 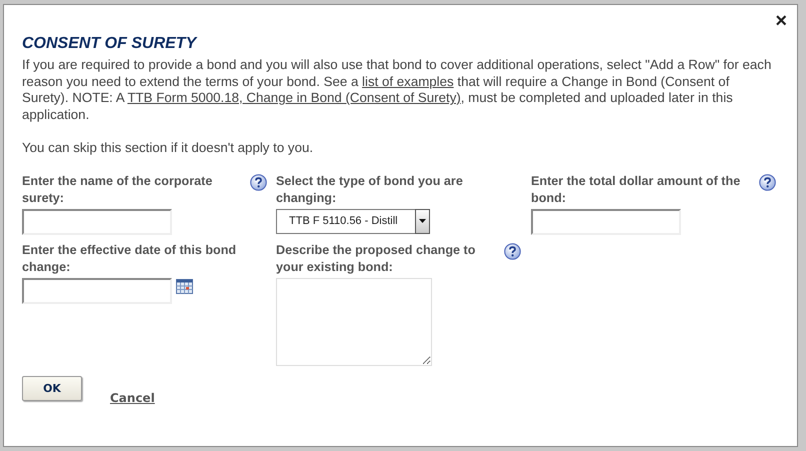 What do you see at coordinates (781, 21) in the screenshot?
I see `close-button: ×` at bounding box center [781, 21].